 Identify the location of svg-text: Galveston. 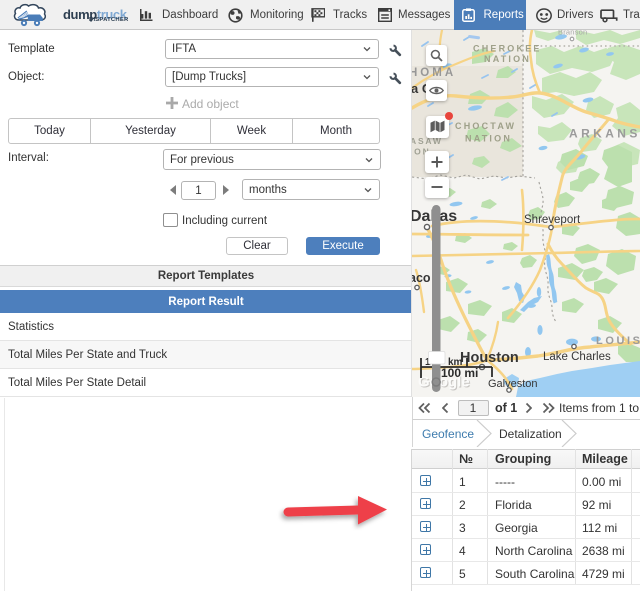
(513, 384).